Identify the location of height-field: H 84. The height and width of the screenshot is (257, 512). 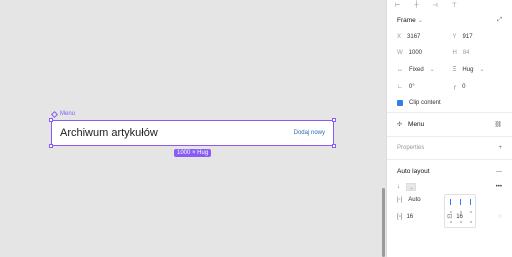
(478, 53).